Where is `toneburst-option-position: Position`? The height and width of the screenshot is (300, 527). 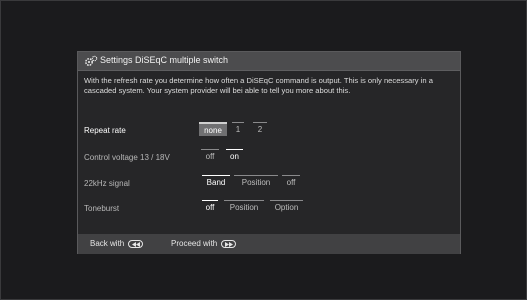 toneburst-option-position: Position is located at coordinates (244, 207).